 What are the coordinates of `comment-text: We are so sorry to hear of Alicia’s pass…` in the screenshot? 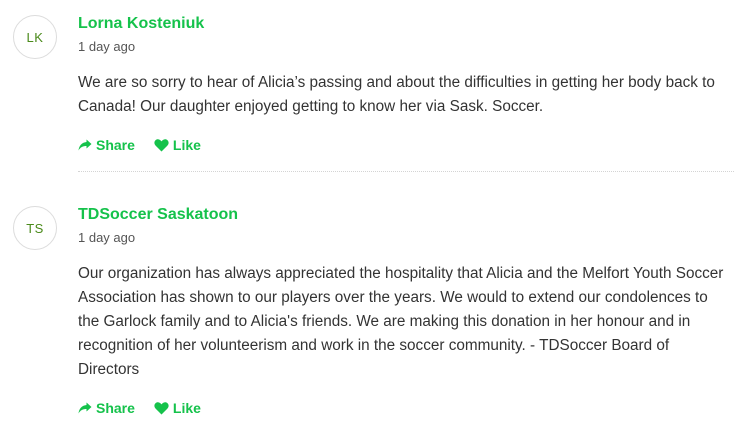 It's located at (396, 94).